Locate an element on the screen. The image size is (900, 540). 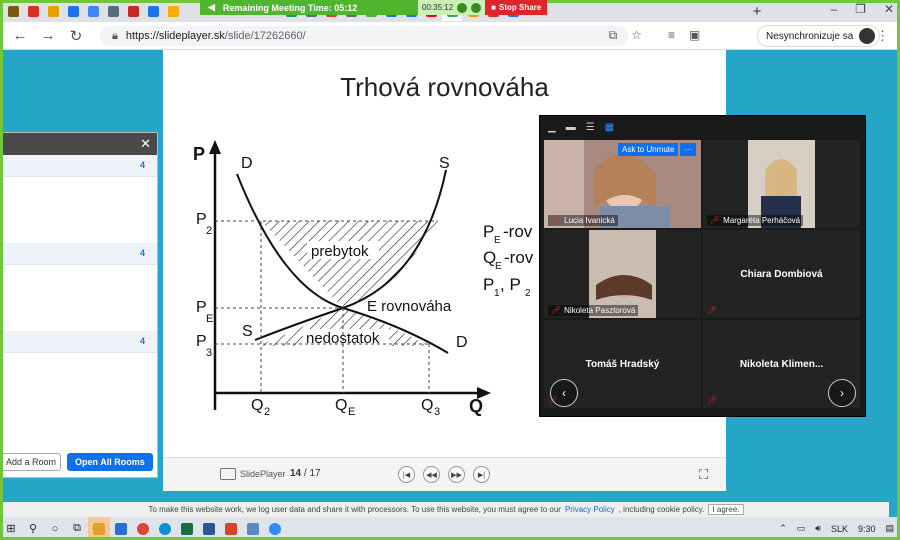
slideplayer-controls: SlidePlayer 14 / 17 |◀ ◀◀ ▶▶ ▶| ⛶ is located at coordinates (444, 474).